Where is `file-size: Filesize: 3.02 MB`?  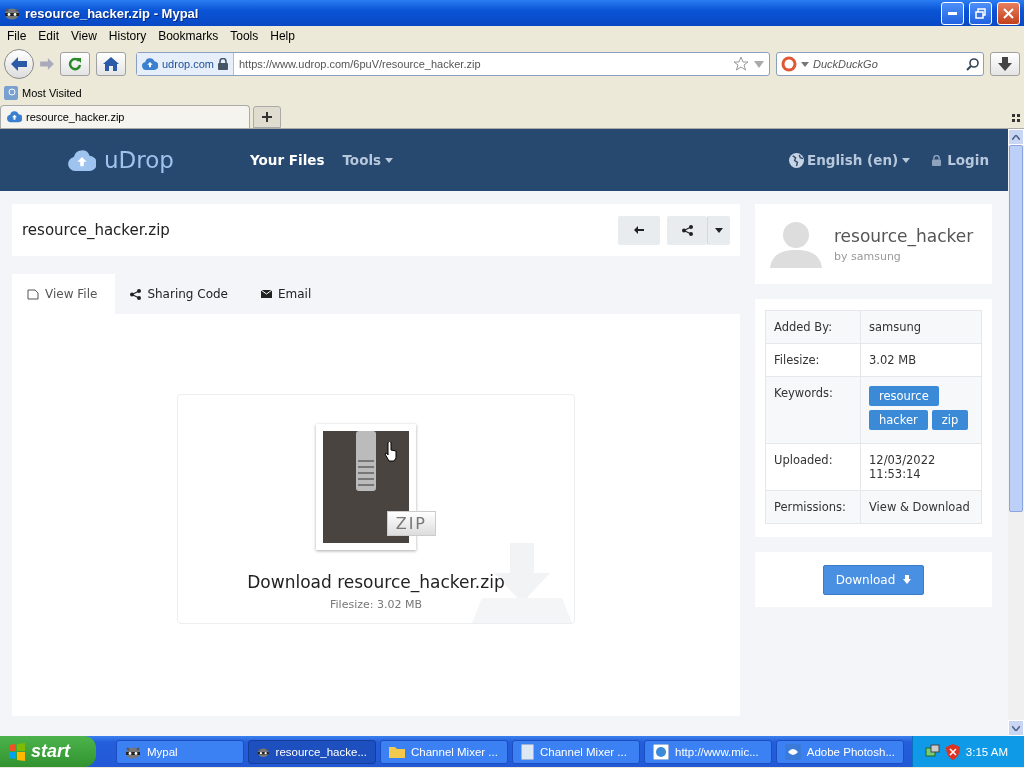 file-size: Filesize: 3.02 MB is located at coordinates (376, 604).